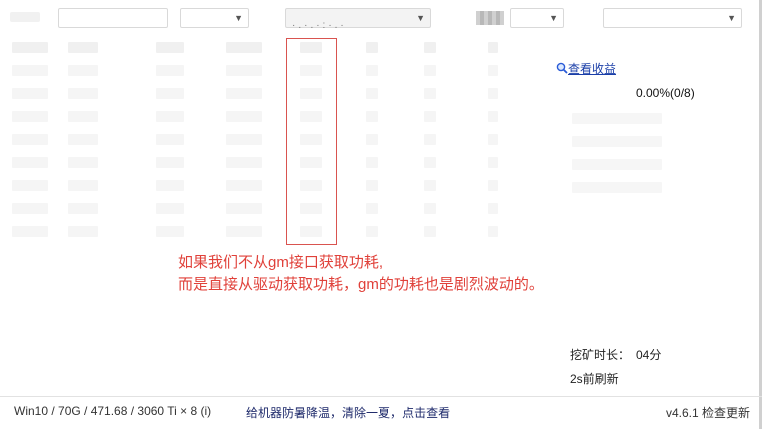 This screenshot has width=762, height=429. What do you see at coordinates (113, 411) in the screenshot?
I see `system-info: Win10 / 70G / 471.68 / 3060 Ti × 8 (i)` at bounding box center [113, 411].